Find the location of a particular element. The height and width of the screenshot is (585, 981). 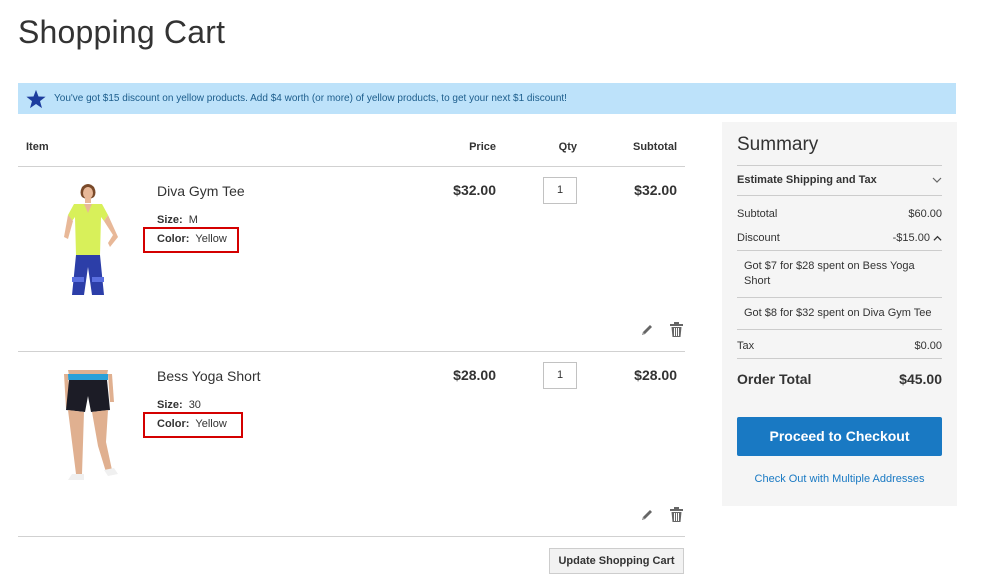

header-subtotal: Subtotal is located at coordinates (655, 147).